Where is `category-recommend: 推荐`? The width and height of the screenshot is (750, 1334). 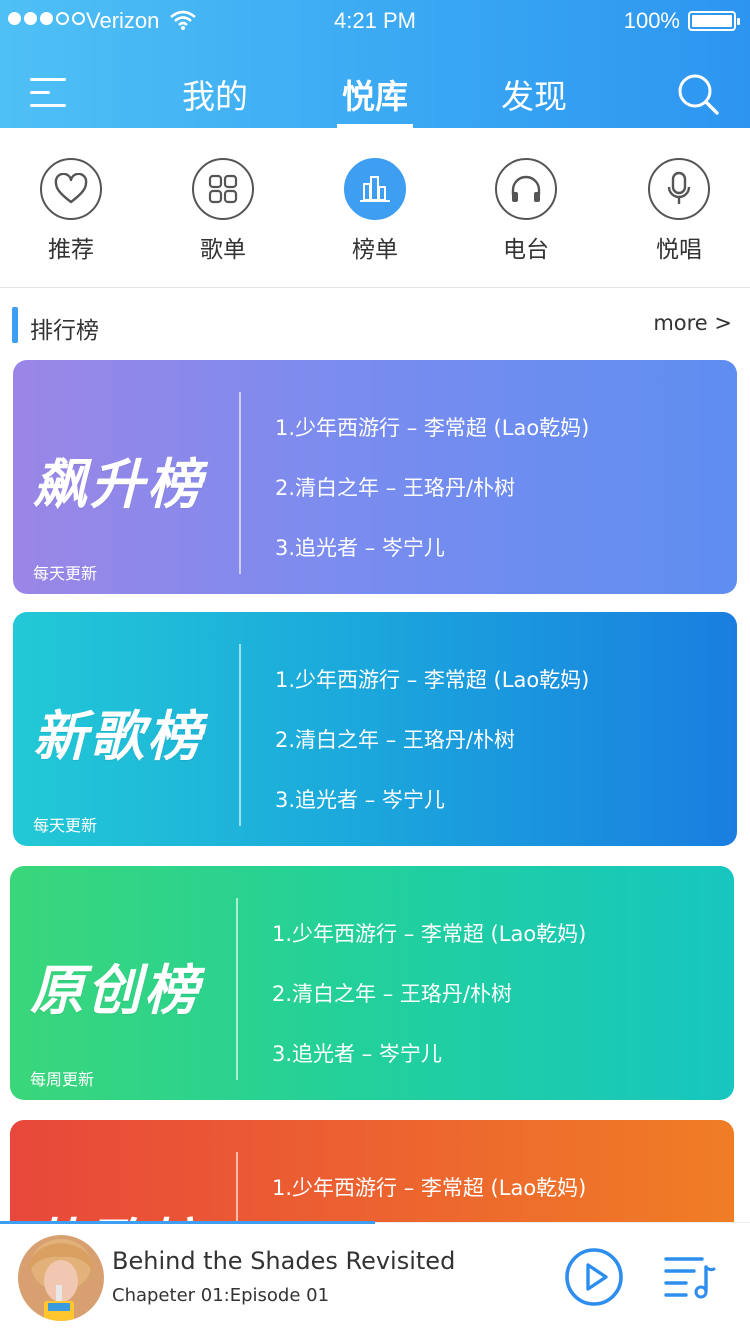 category-recommend: 推荐 is located at coordinates (71, 211).